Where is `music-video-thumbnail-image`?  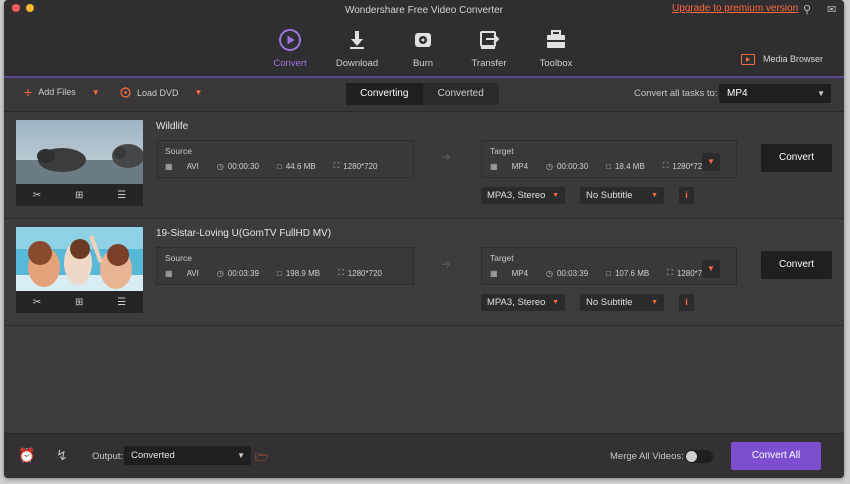 music-video-thumbnail-image is located at coordinates (79, 259).